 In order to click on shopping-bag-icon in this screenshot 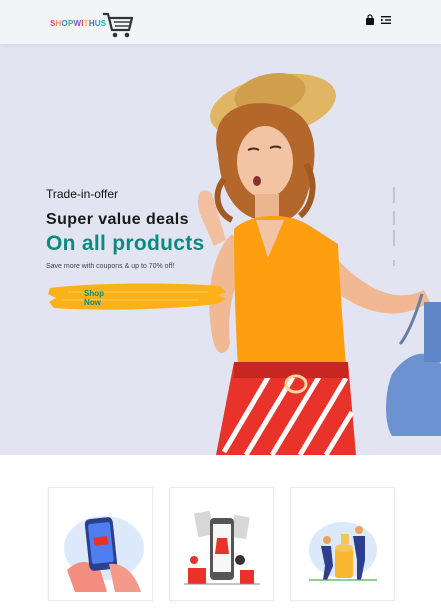, I will do `click(370, 20)`.